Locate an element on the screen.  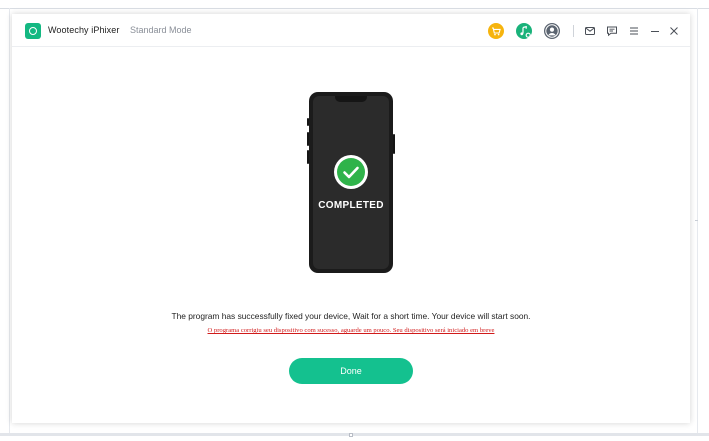
toolbar-divider is located at coordinates (573, 31).